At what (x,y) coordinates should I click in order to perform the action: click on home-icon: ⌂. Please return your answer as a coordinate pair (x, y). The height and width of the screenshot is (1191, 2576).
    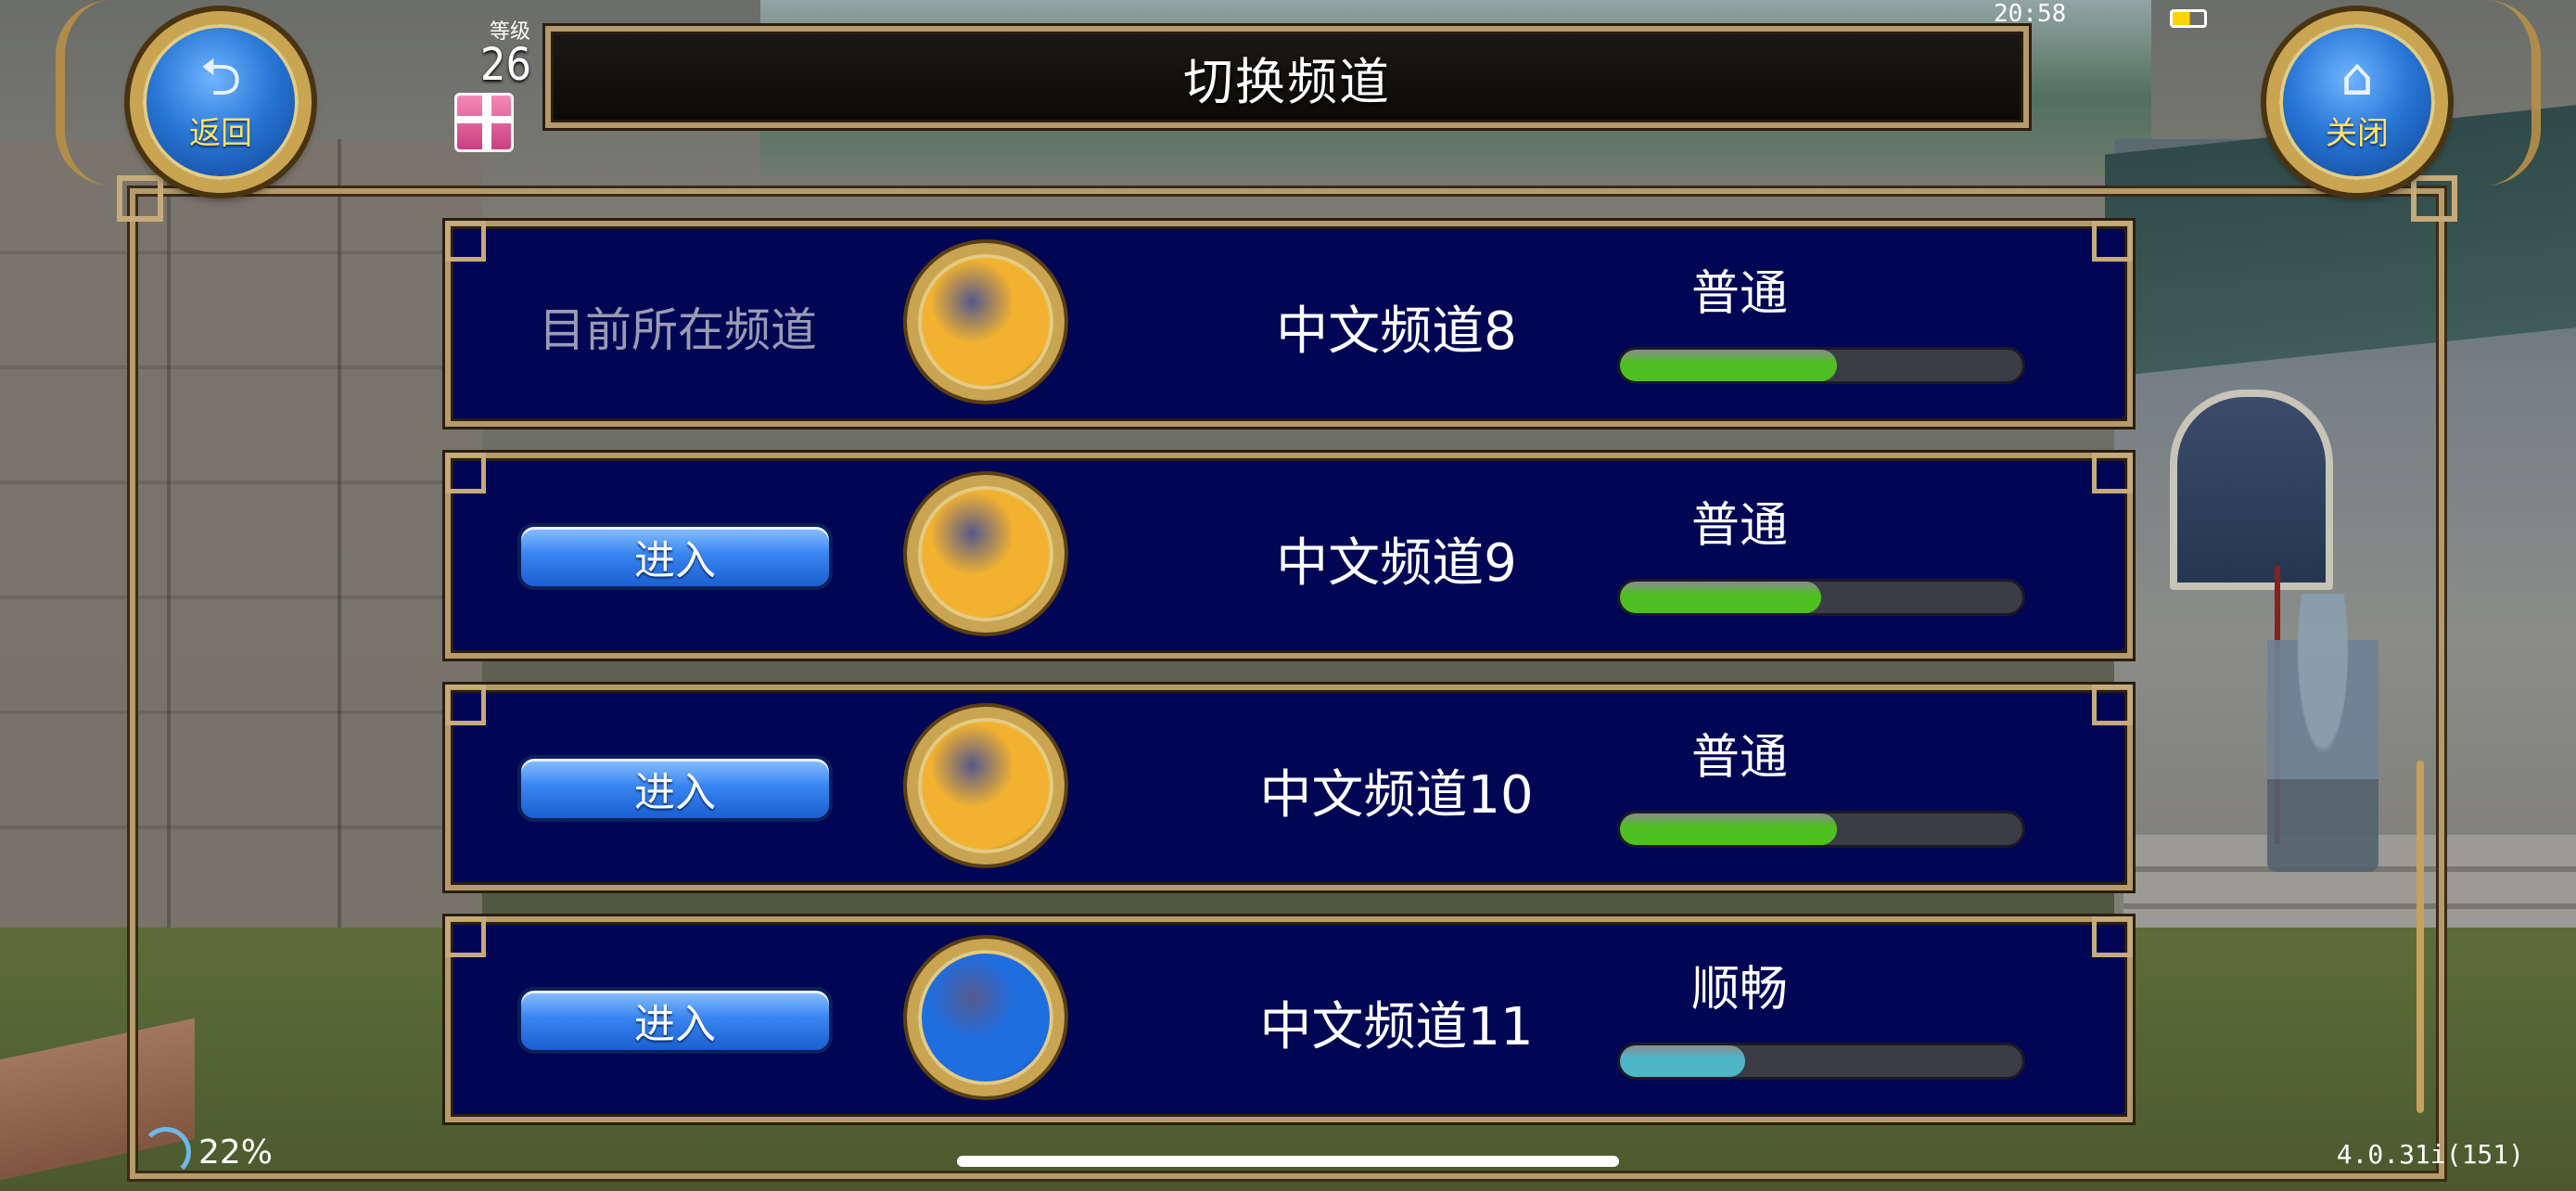
    Looking at the image, I should click on (2357, 77).